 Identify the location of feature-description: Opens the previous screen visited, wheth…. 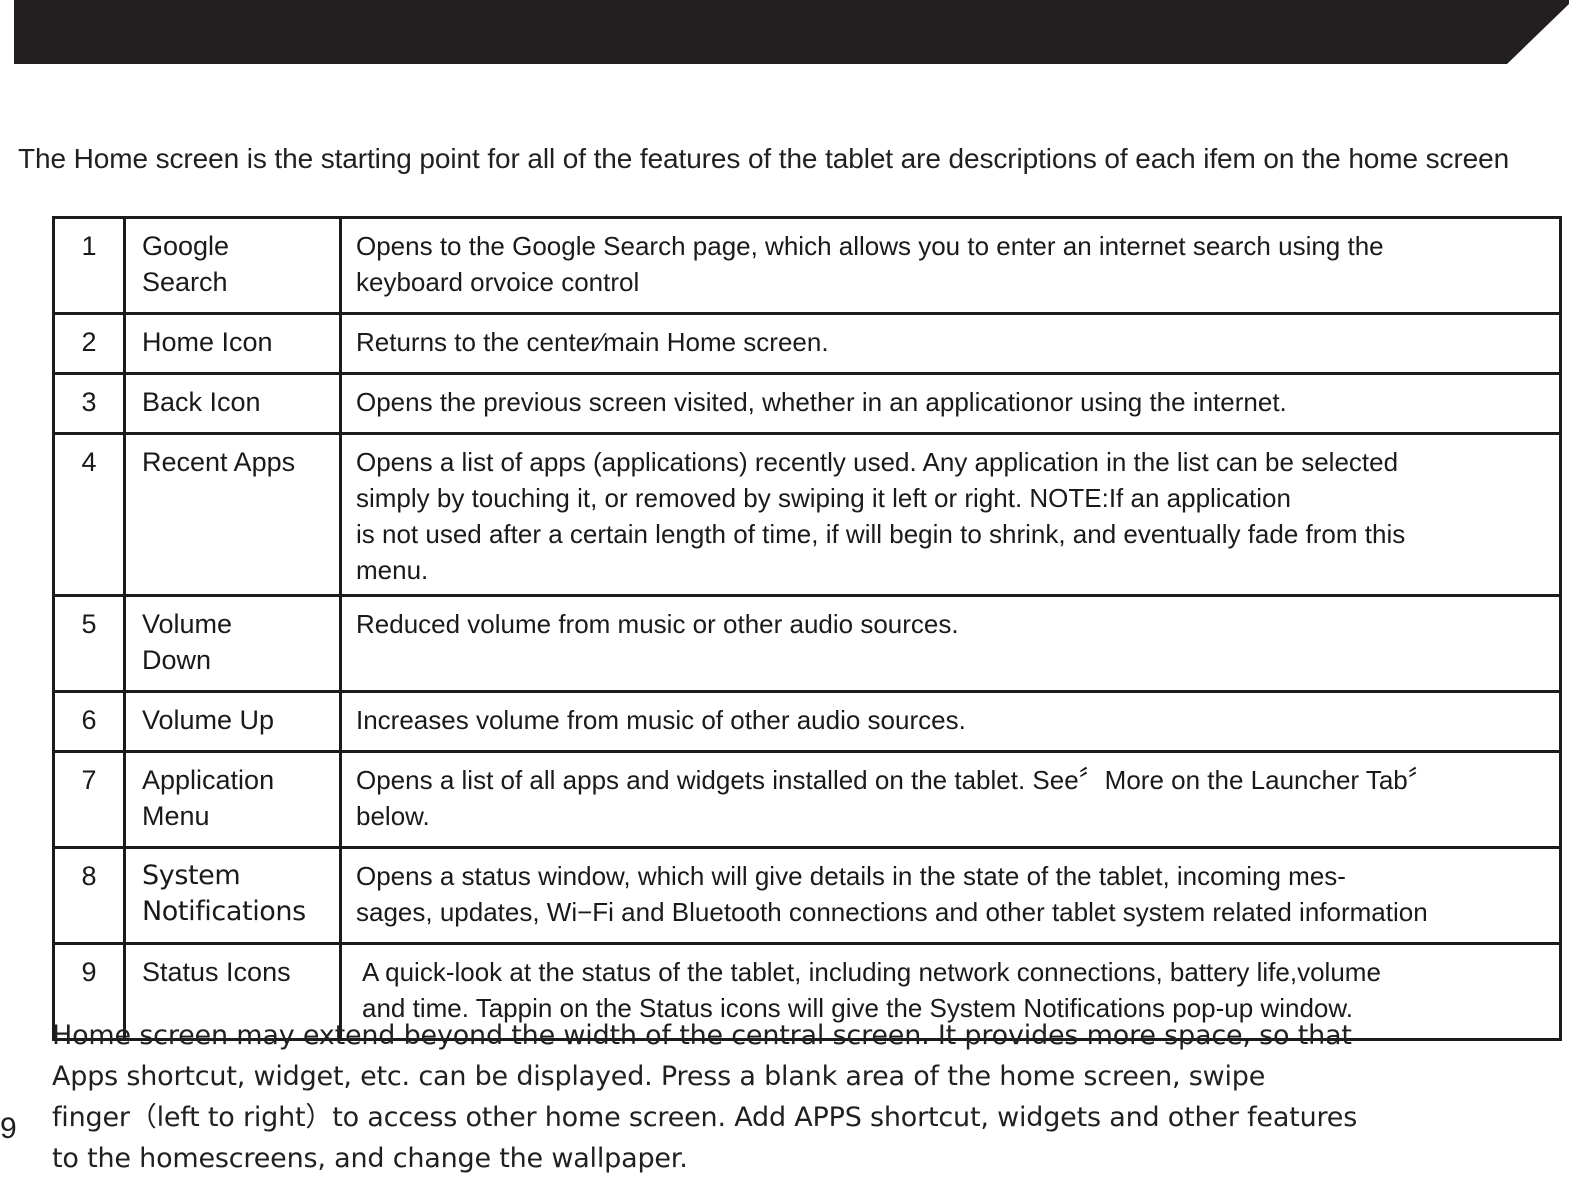
(950, 403).